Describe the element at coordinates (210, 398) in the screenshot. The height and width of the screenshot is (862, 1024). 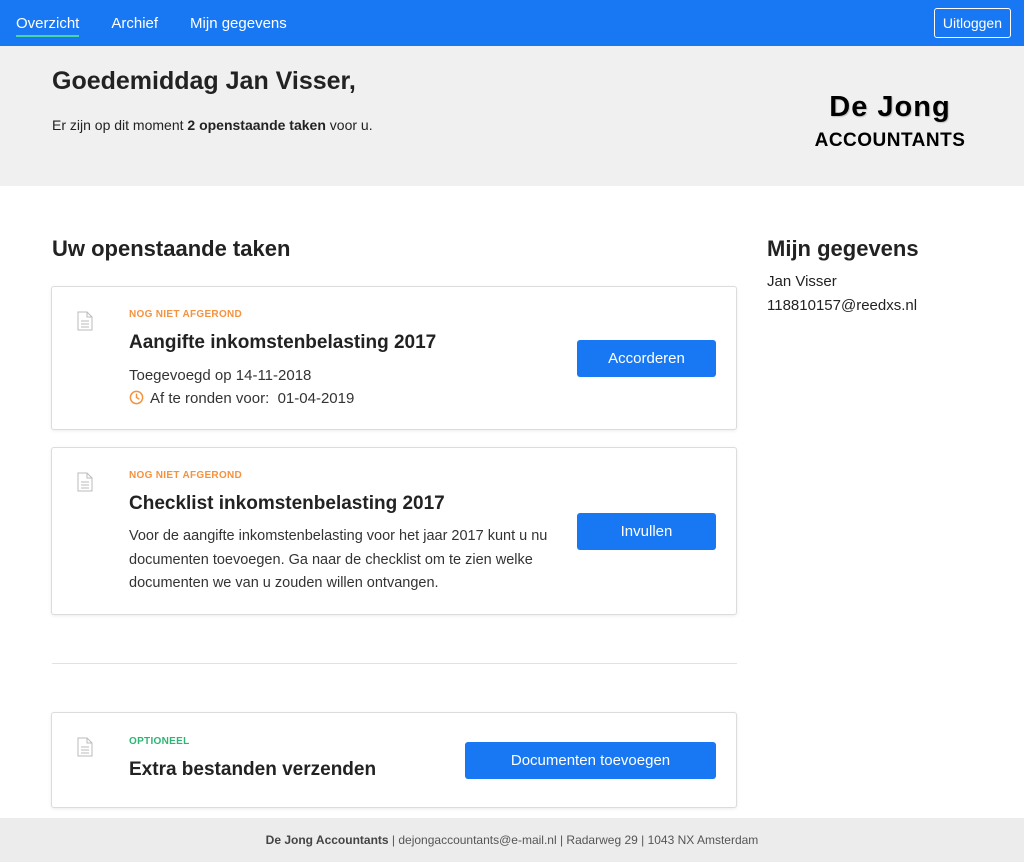
I see `deadline-label: Af te ronden voor:` at that location.